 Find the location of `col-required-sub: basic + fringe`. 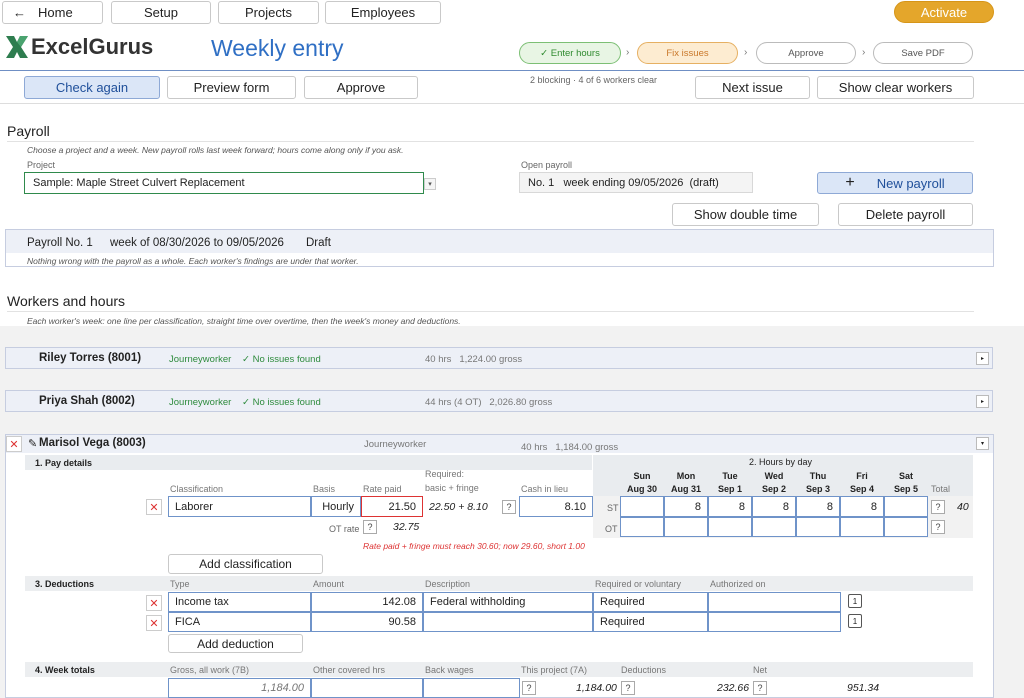

col-required-sub: basic + fringe is located at coordinates (452, 488).